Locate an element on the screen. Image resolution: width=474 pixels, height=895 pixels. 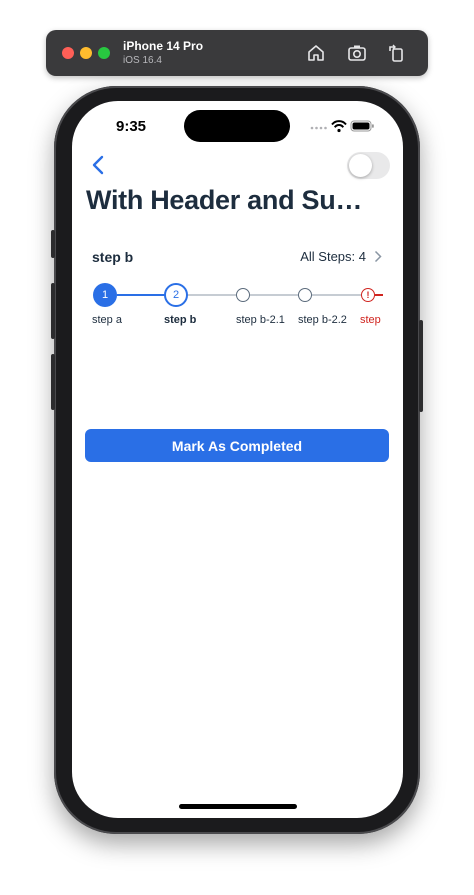
status-time: 9:35 is located at coordinates (131, 126).